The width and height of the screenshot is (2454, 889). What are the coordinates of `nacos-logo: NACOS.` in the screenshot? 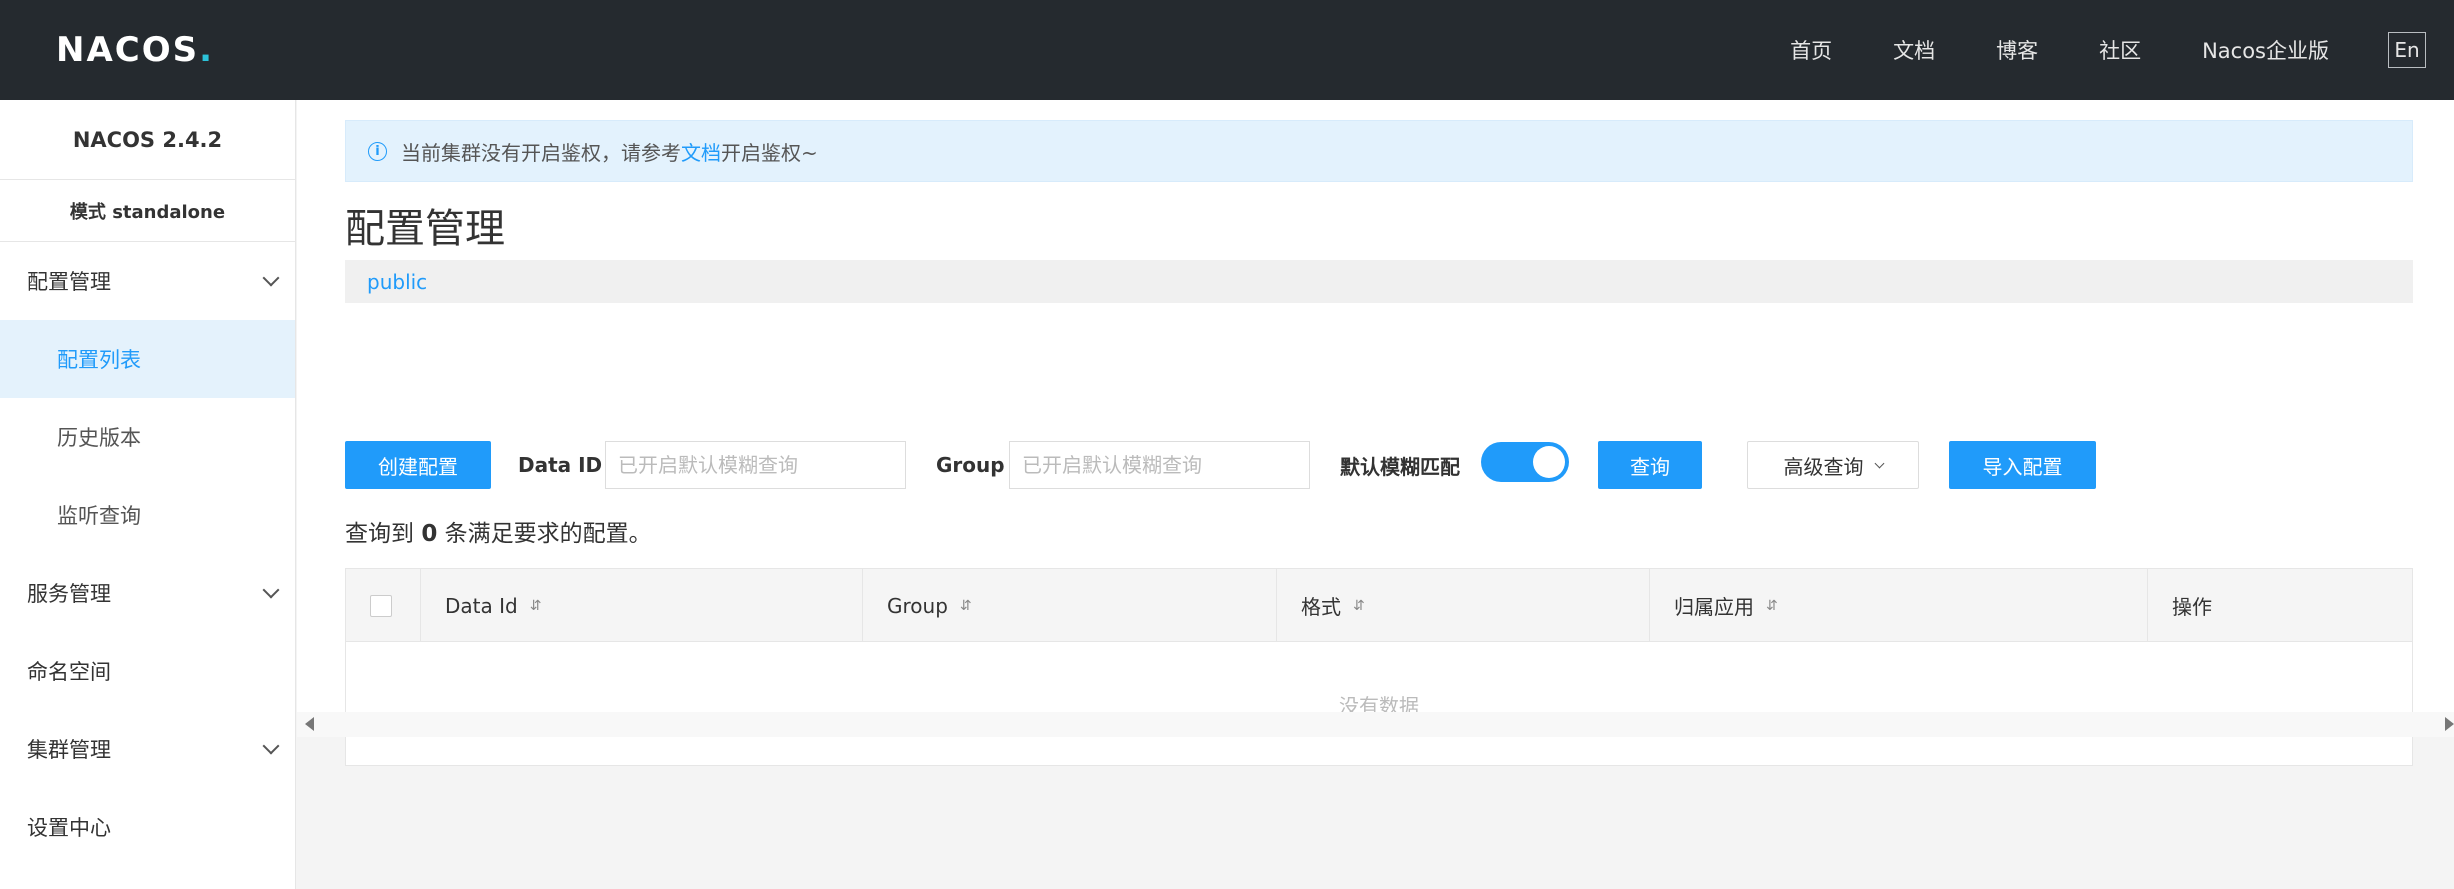 It's located at (134, 50).